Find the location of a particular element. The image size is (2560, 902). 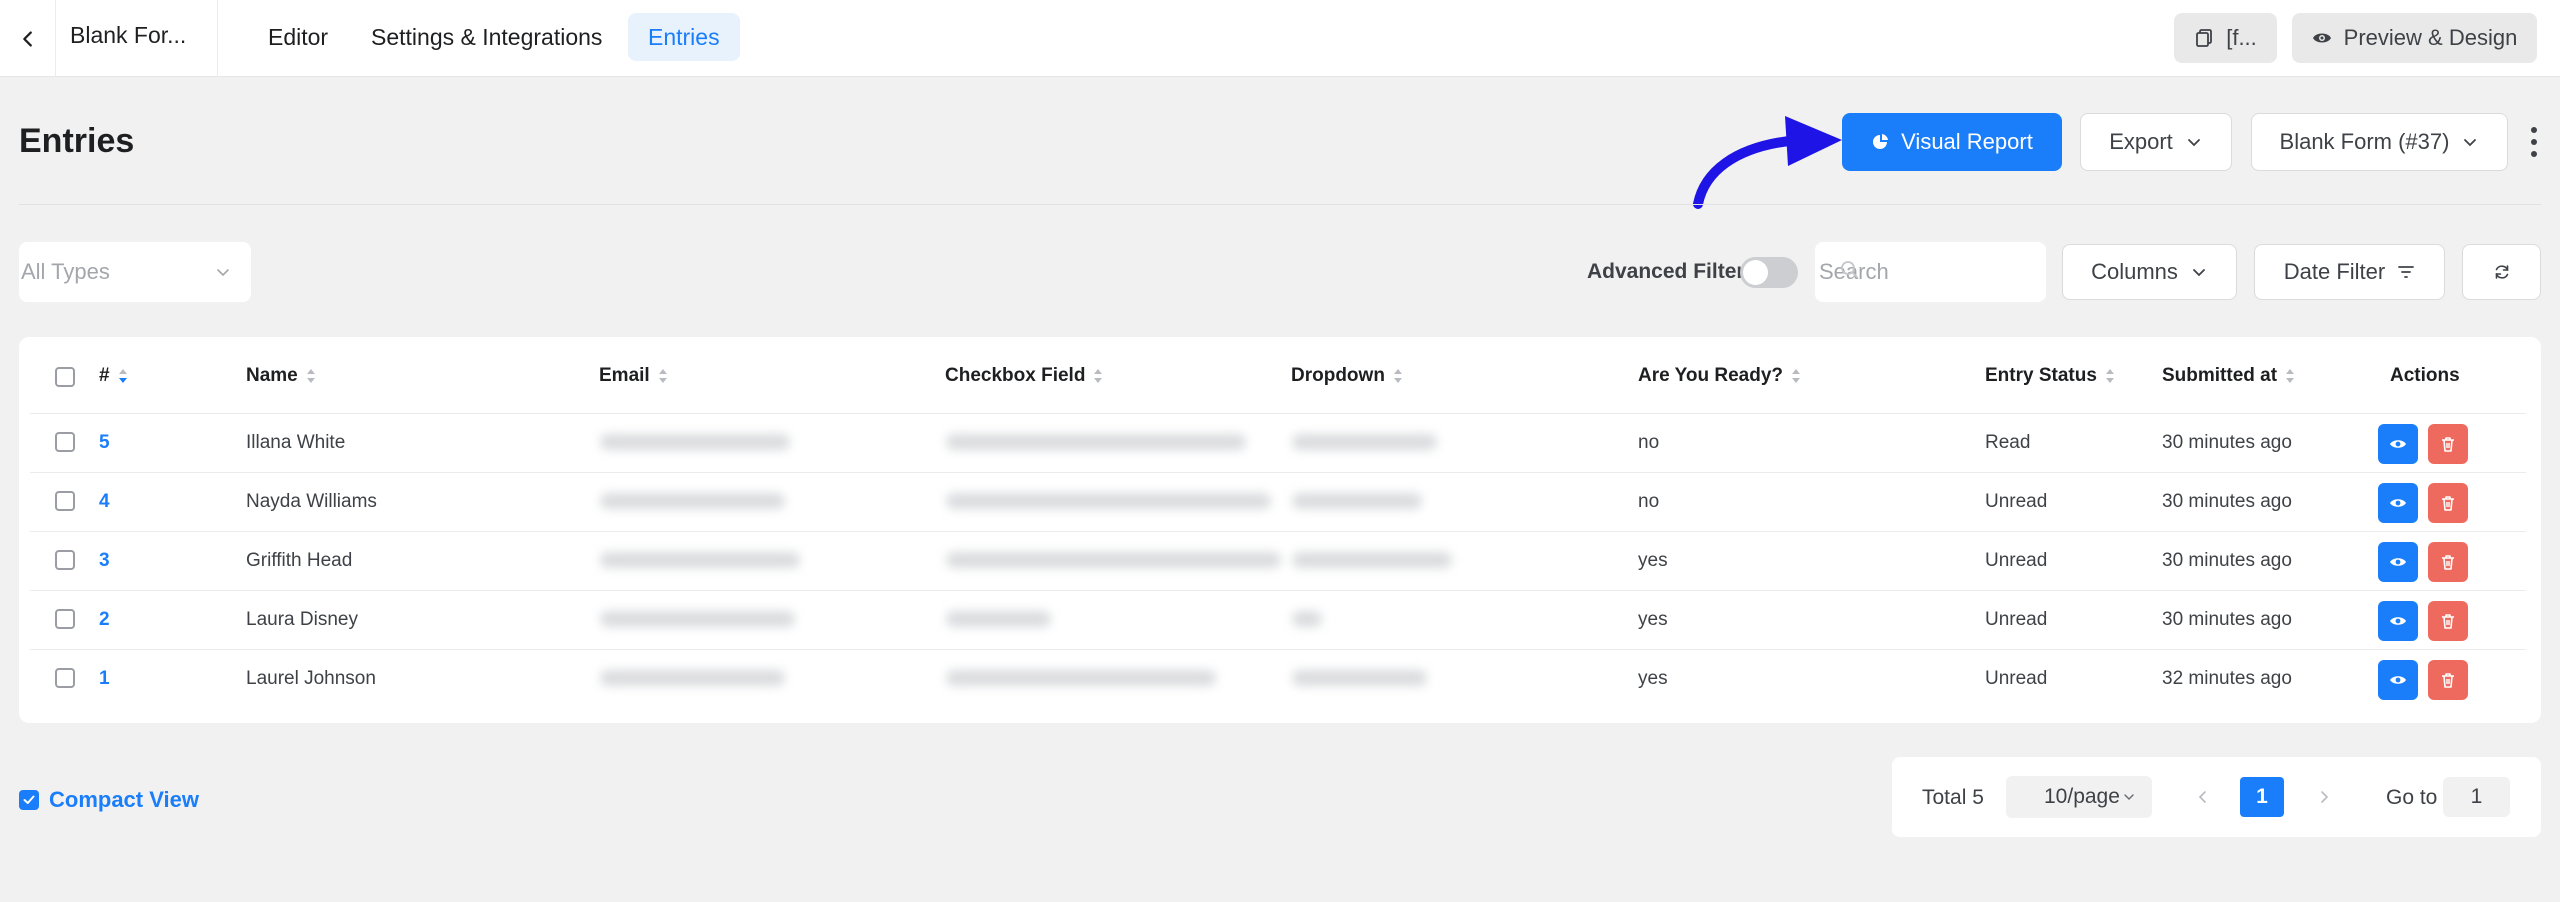

compact-view-label: Compact View is located at coordinates (124, 799).